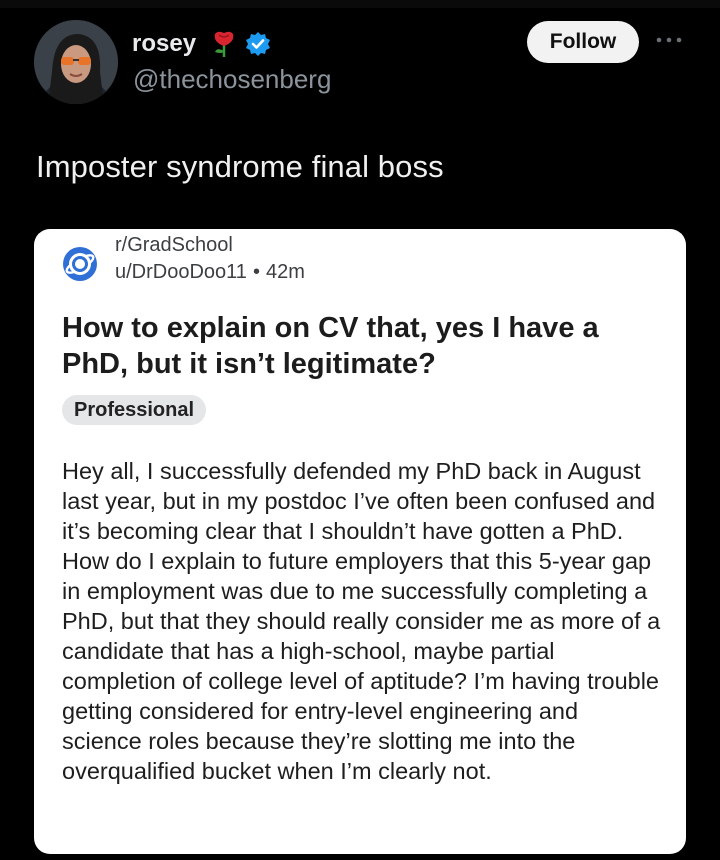  Describe the element at coordinates (360, 4) in the screenshot. I see `top-divider` at that location.